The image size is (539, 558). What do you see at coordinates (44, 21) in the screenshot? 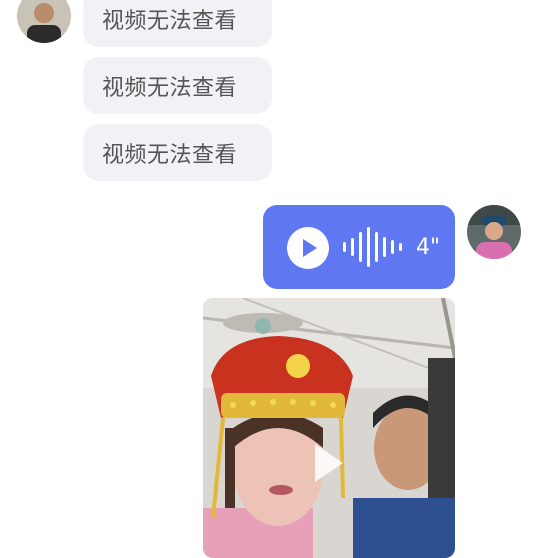
I see `sender-avatar` at bounding box center [44, 21].